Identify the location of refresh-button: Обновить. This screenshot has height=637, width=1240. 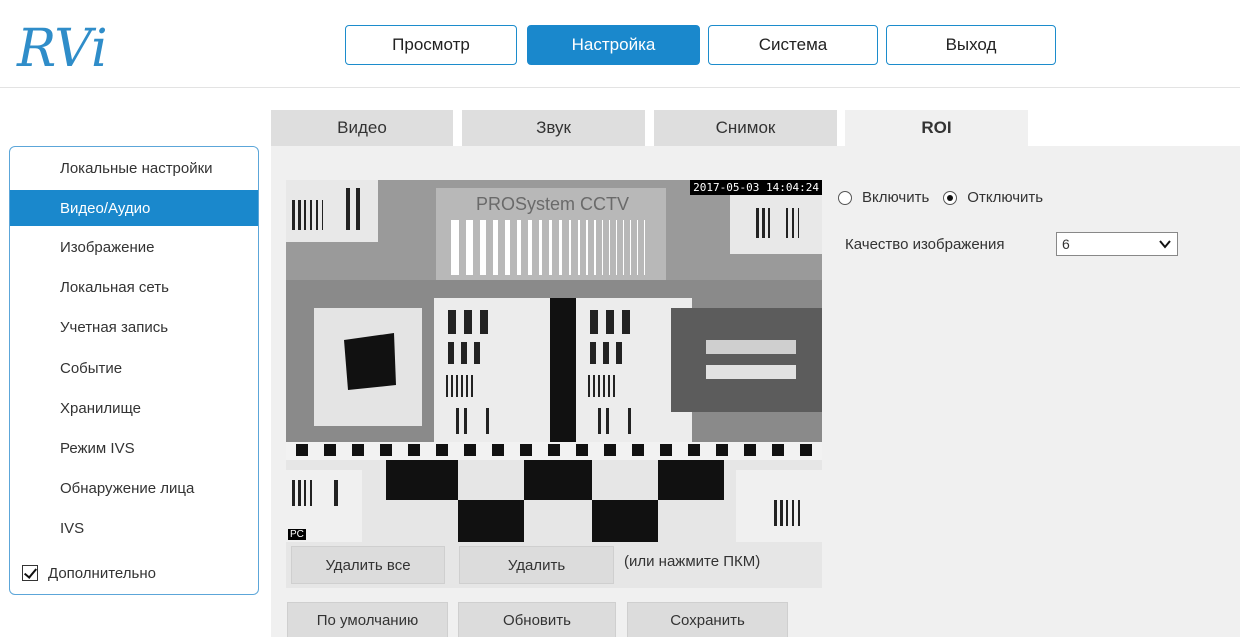
(537, 619).